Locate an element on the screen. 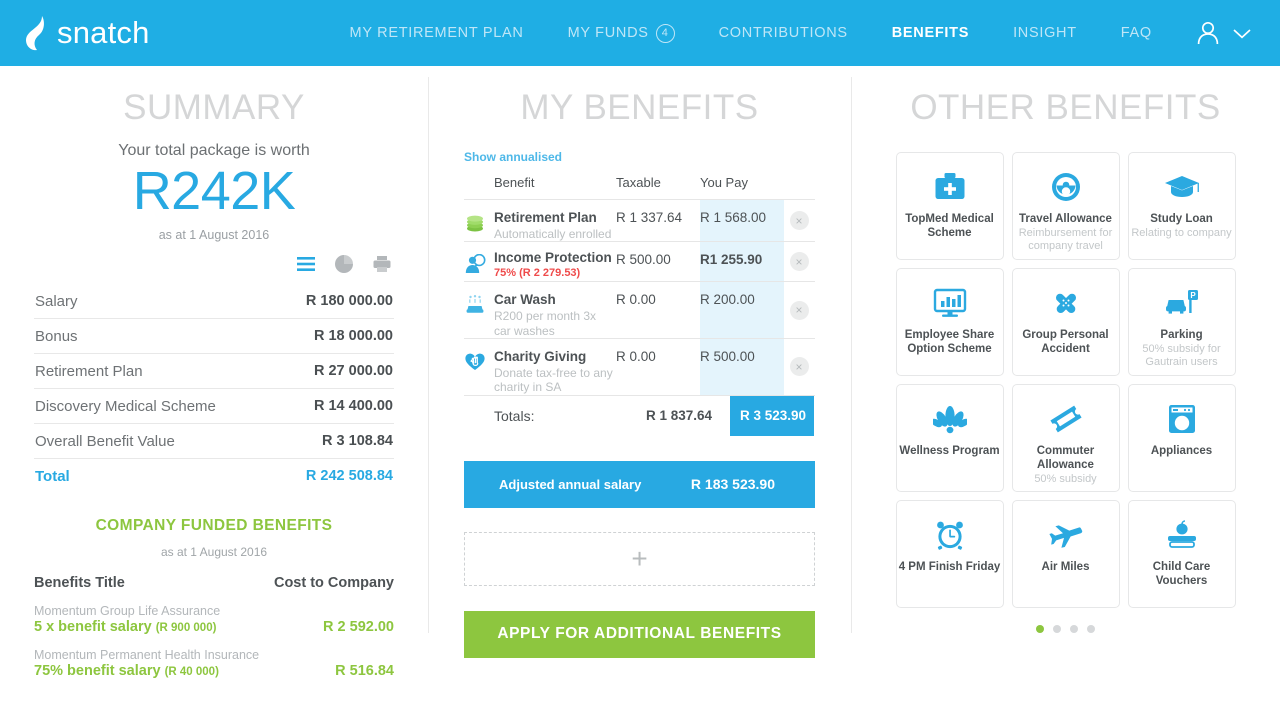 The image size is (1280, 720). other-benefit-card-appliances: Appliances is located at coordinates (1181, 438).